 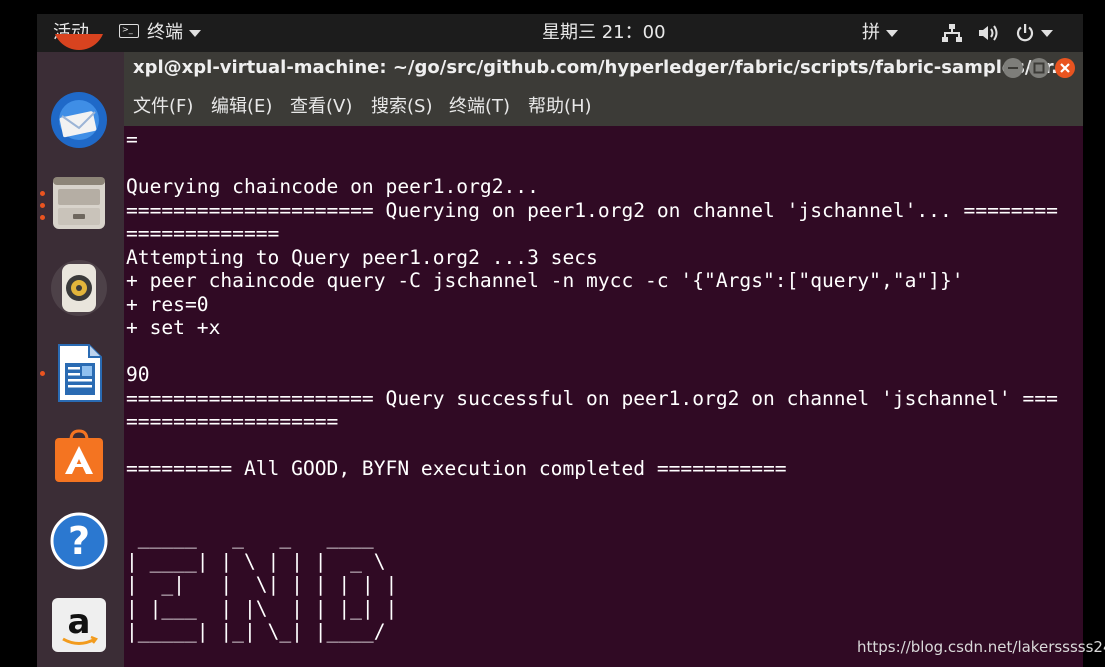 I want to click on menu-help: 帮助(H), so click(x=560, y=107).